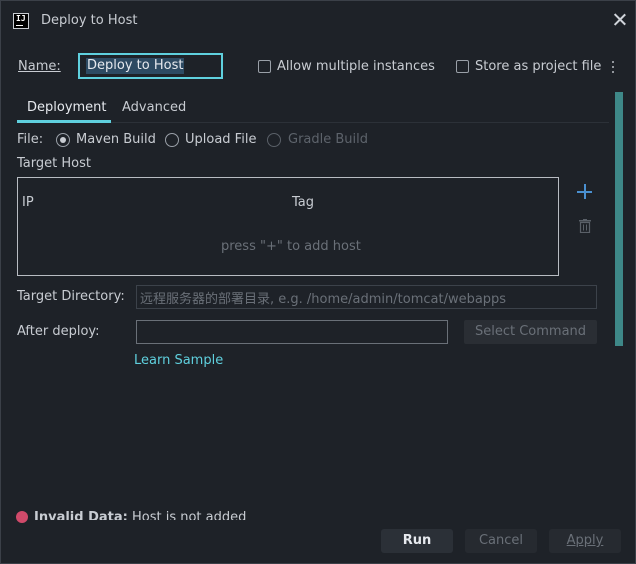 Image resolution: width=636 pixels, height=564 pixels. I want to click on validation-message: Invalid Data: Host is not added, so click(140, 515).